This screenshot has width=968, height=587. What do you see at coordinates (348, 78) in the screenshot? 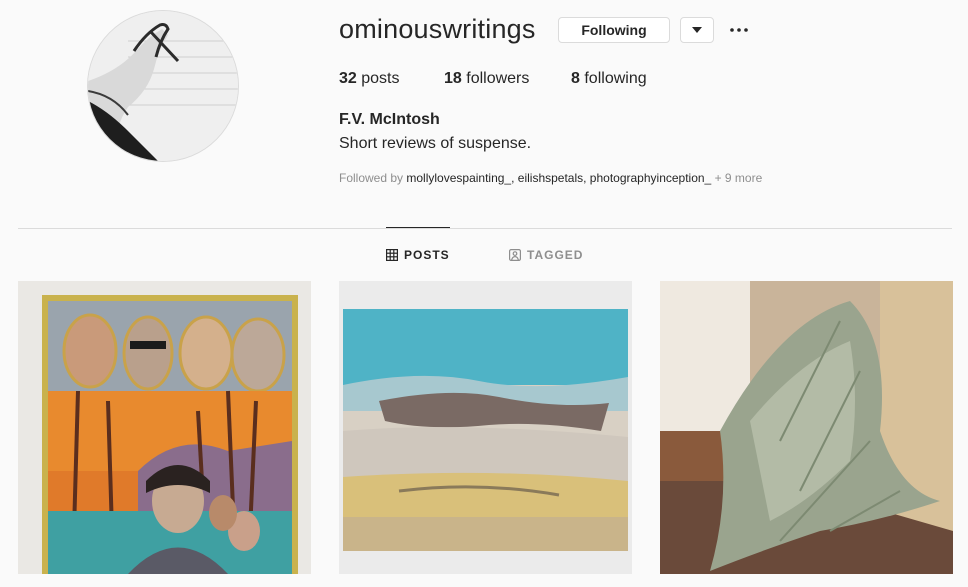
I see `posts-count: 32` at bounding box center [348, 78].